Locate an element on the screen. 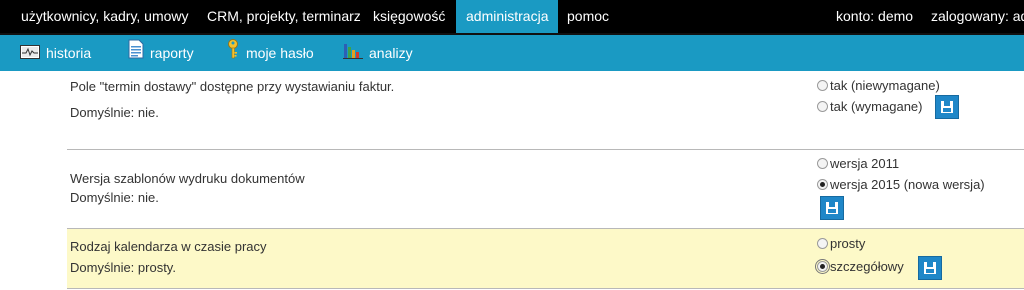  nav-administration: administracja is located at coordinates (507, 16).